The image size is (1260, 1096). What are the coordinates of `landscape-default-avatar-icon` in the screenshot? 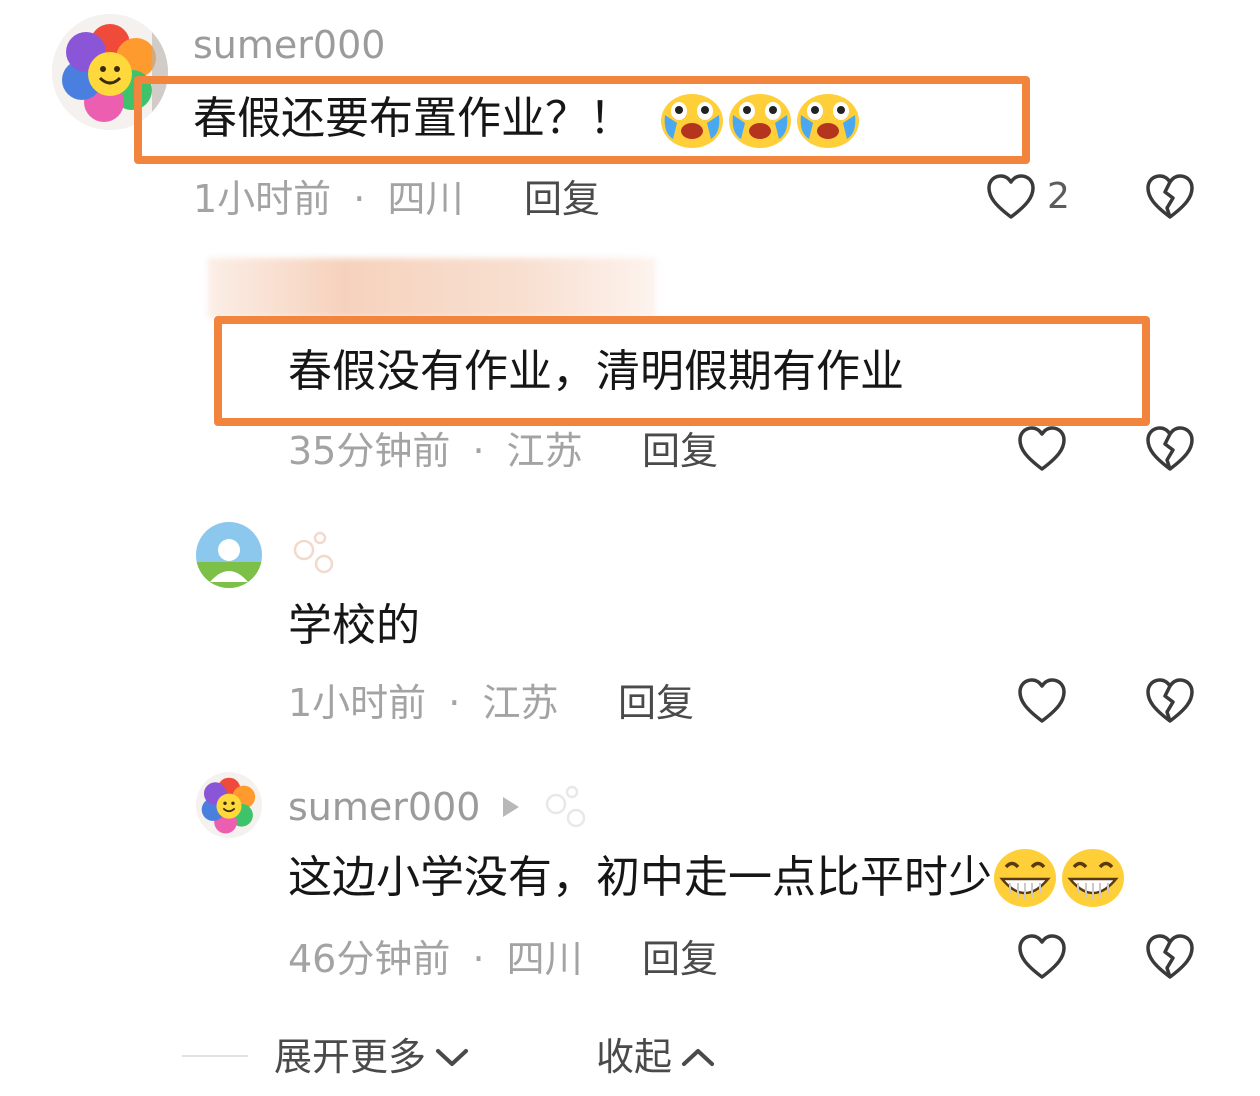 It's located at (229, 555).